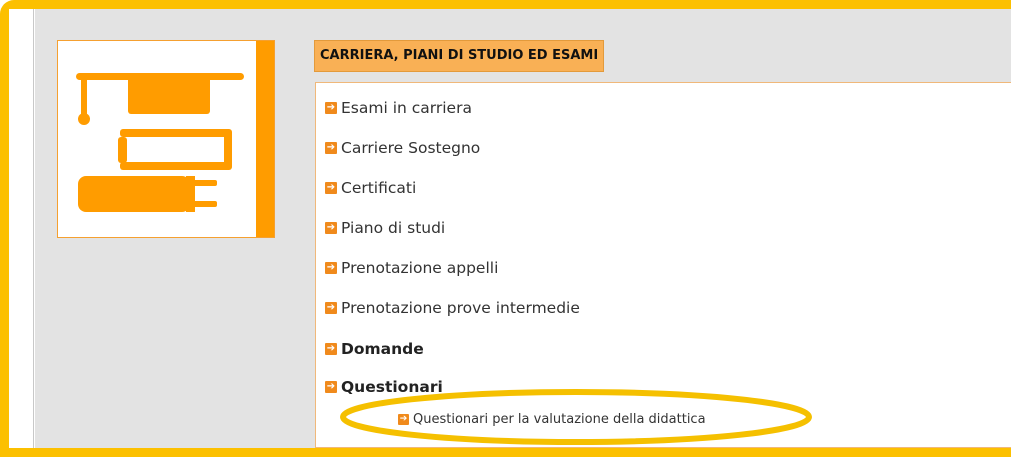 The width and height of the screenshot is (1011, 457). What do you see at coordinates (411, 148) in the screenshot?
I see `menu-item-label: Carriere Sostegno` at bounding box center [411, 148].